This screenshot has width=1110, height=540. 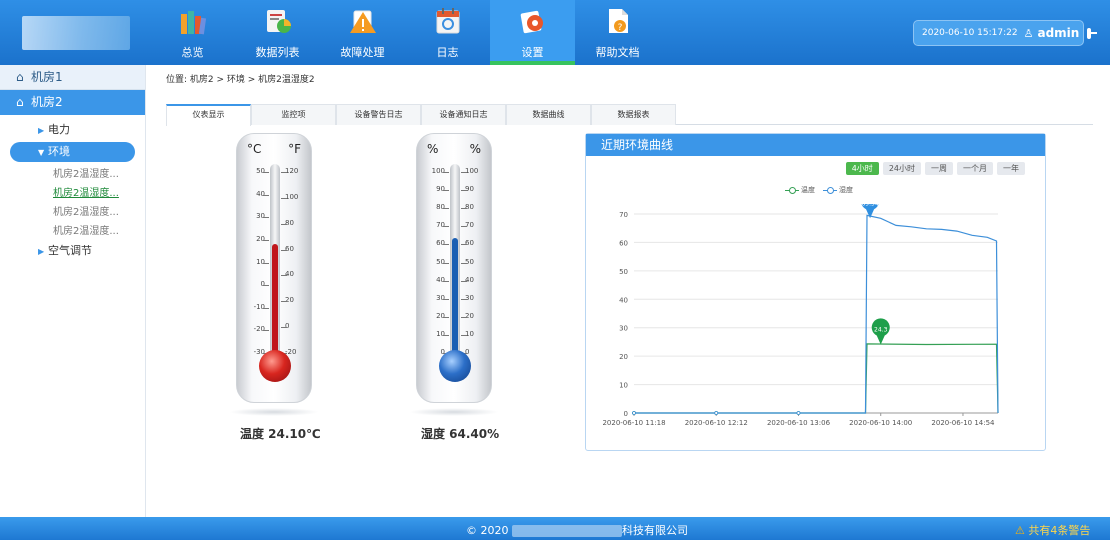 I want to click on data-point, so click(x=716, y=413).